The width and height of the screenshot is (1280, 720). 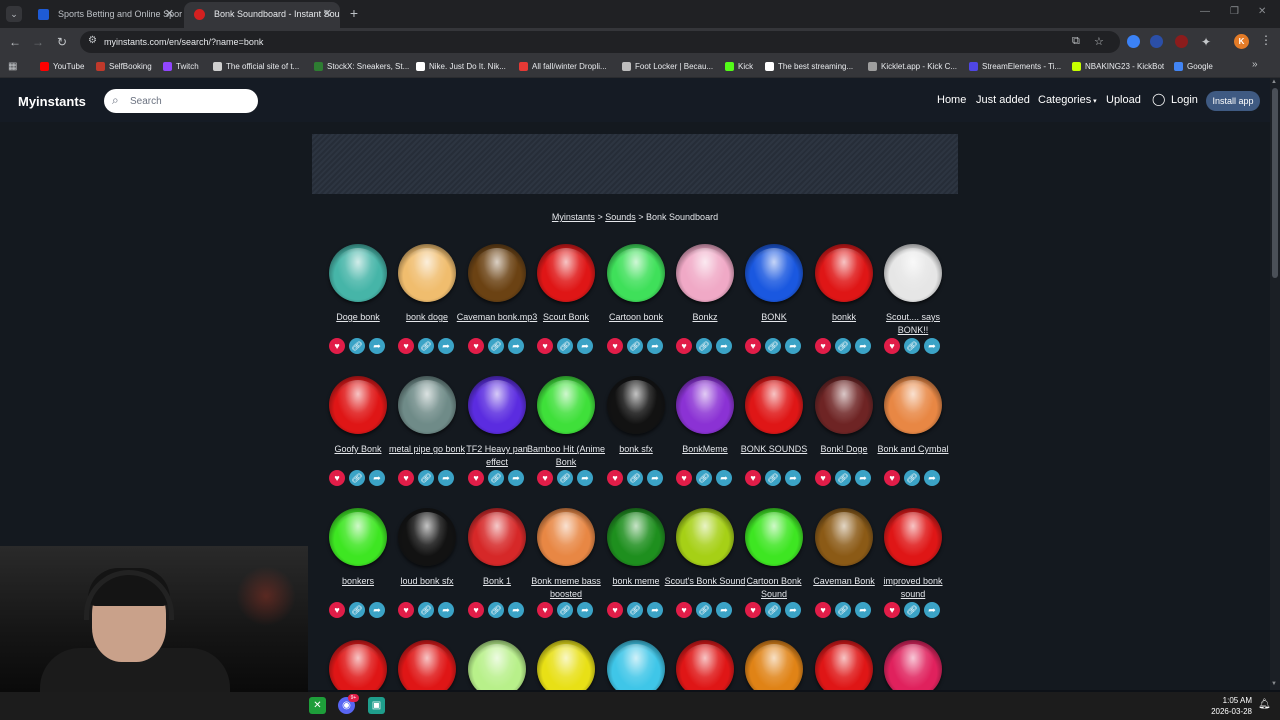 I want to click on user-circle-icon: ◯, so click(x=1158, y=99).